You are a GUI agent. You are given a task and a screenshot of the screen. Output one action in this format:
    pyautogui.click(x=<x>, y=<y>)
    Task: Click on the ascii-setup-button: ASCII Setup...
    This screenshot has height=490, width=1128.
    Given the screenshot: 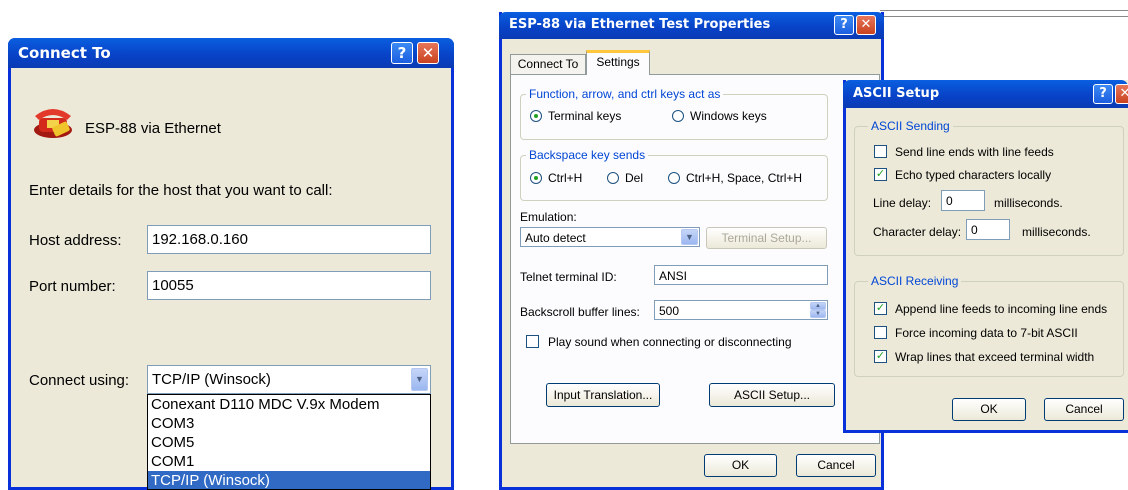 What is the action you would take?
    pyautogui.click(x=772, y=395)
    